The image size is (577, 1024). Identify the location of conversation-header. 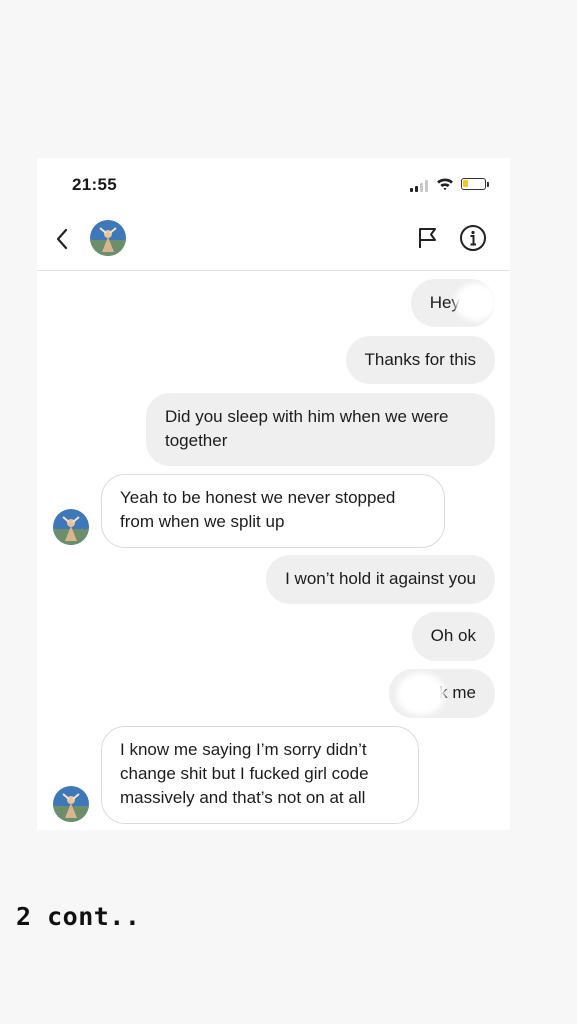
(273, 240).